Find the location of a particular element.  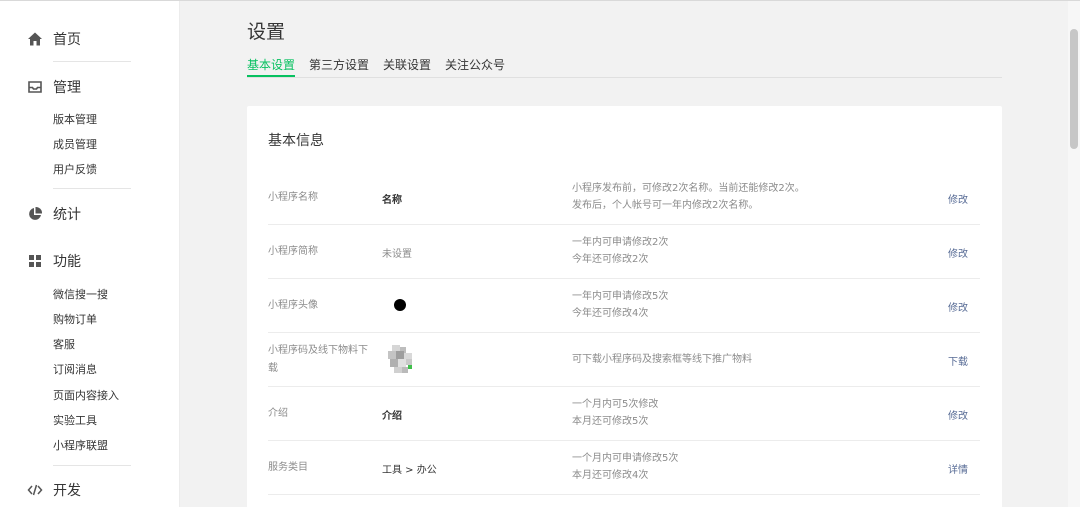

row-desc: 一个月内可5次修改 本月还可修改5次 is located at coordinates (615, 413).